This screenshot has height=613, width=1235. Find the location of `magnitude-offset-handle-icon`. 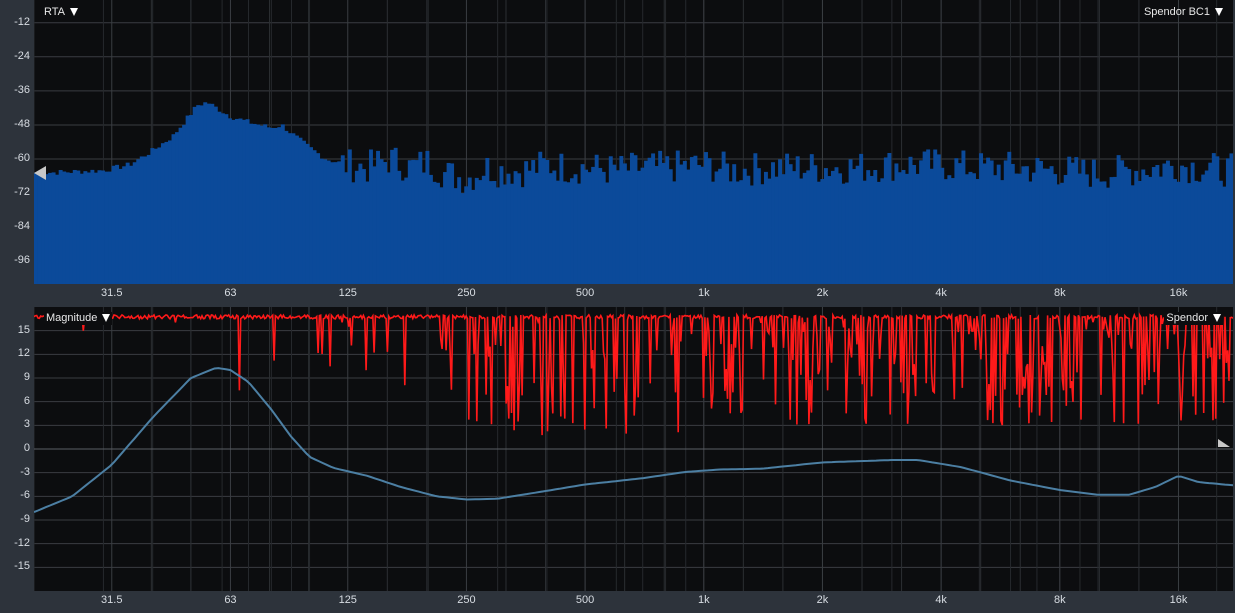

magnitude-offset-handle-icon is located at coordinates (1224, 443).